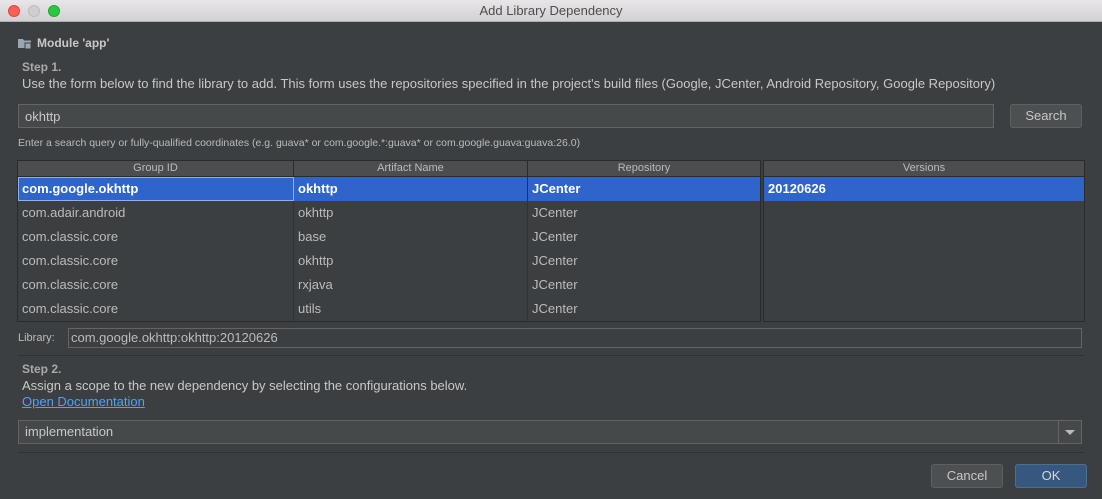 Image resolution: width=1102 pixels, height=499 pixels. What do you see at coordinates (411, 237) in the screenshot?
I see `artifact-name-cell: base` at bounding box center [411, 237].